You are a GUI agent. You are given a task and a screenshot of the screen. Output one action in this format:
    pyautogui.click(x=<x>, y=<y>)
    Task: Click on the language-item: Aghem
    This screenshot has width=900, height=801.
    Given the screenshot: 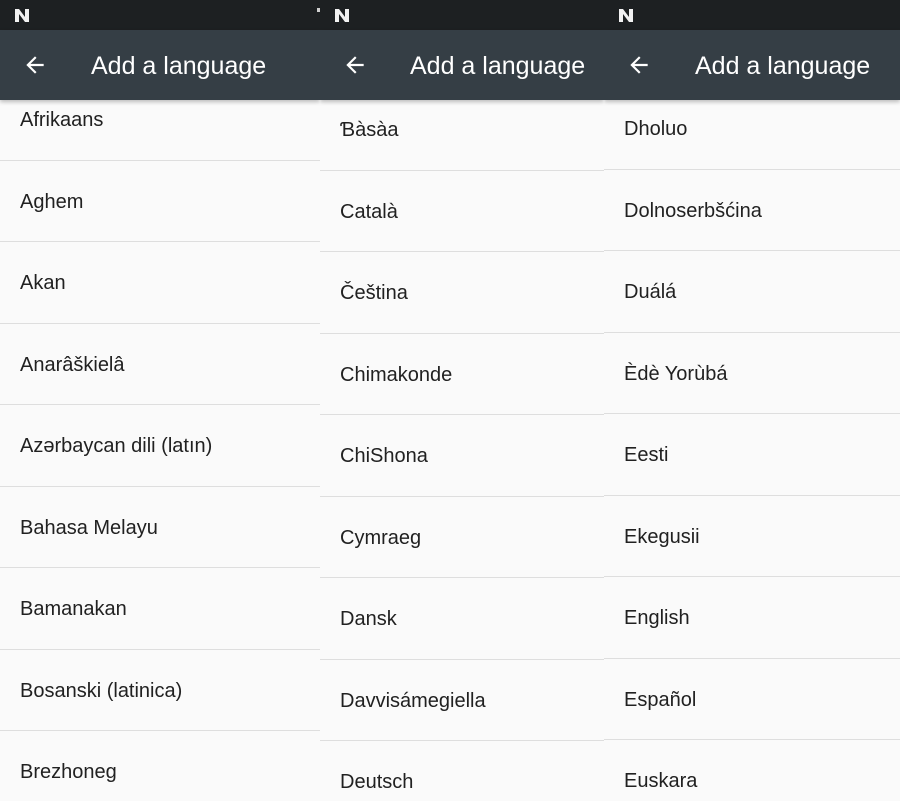 What is the action you would take?
    pyautogui.click(x=160, y=201)
    